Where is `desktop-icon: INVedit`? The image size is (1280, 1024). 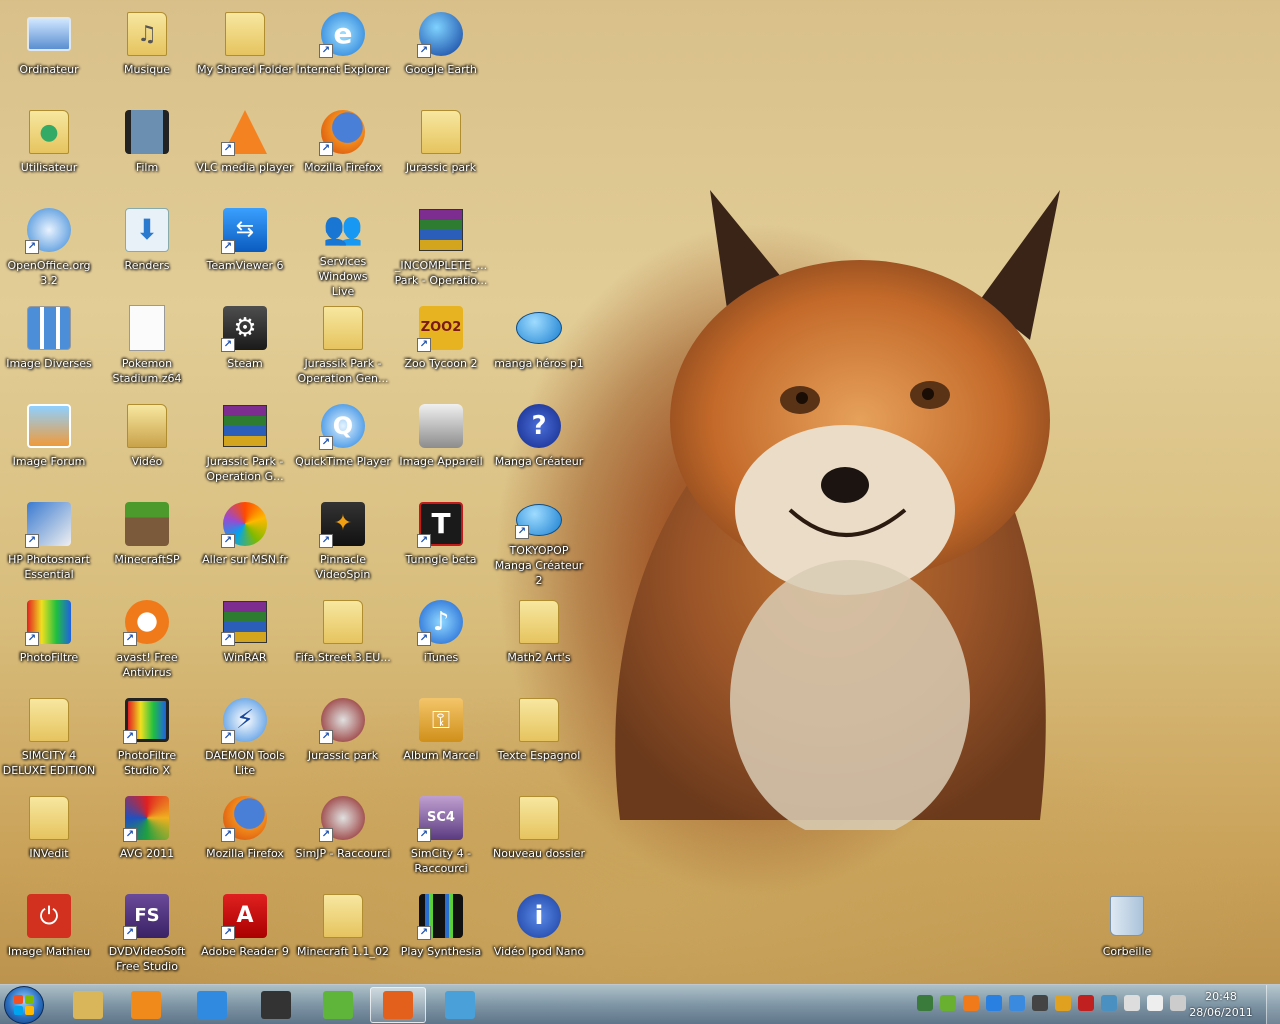
desktop-icon: INVedit is located at coordinates (49, 834).